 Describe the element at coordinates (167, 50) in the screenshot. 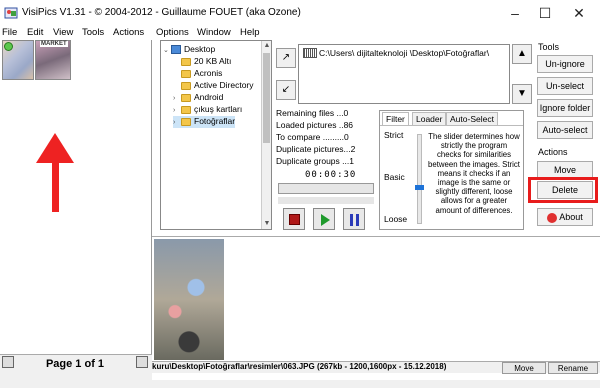

I see `collapse-icon: ⌄` at that location.